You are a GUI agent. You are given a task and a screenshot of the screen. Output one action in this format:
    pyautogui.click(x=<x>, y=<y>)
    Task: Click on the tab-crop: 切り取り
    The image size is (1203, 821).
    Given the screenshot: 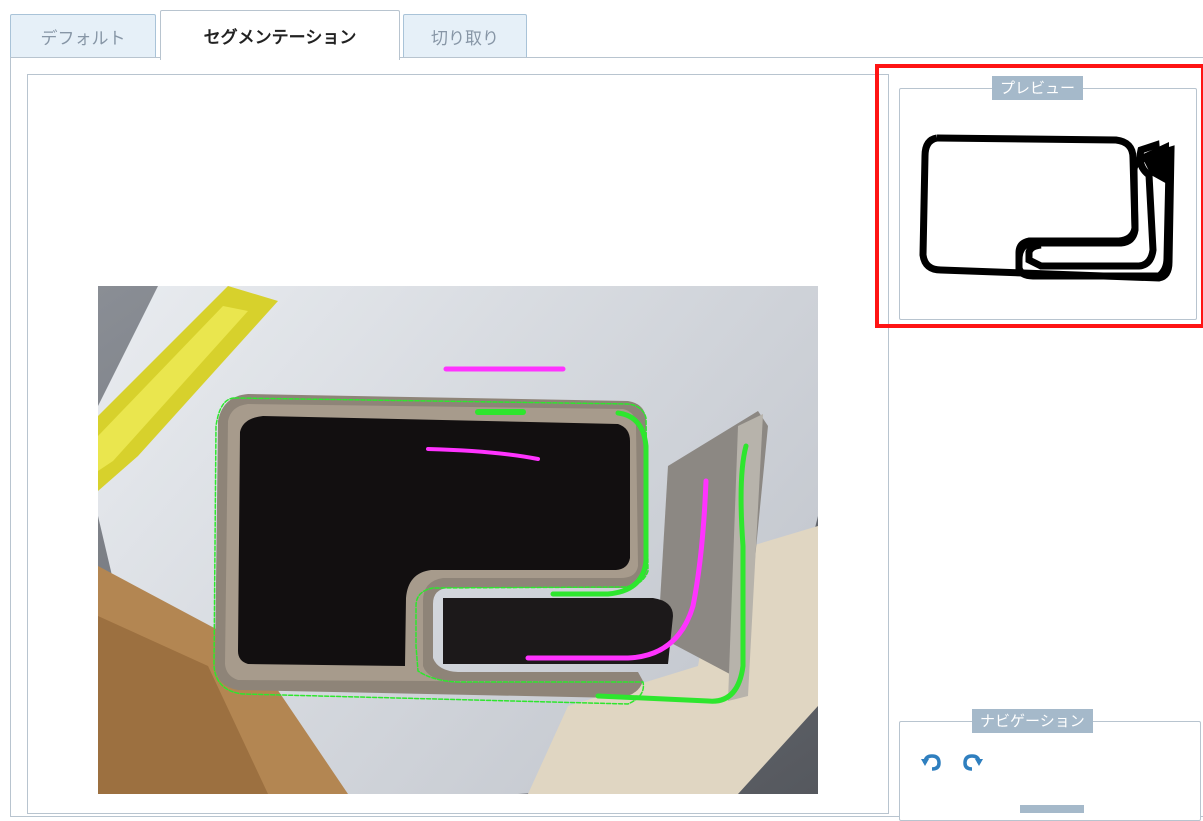 What is the action you would take?
    pyautogui.click(x=465, y=36)
    